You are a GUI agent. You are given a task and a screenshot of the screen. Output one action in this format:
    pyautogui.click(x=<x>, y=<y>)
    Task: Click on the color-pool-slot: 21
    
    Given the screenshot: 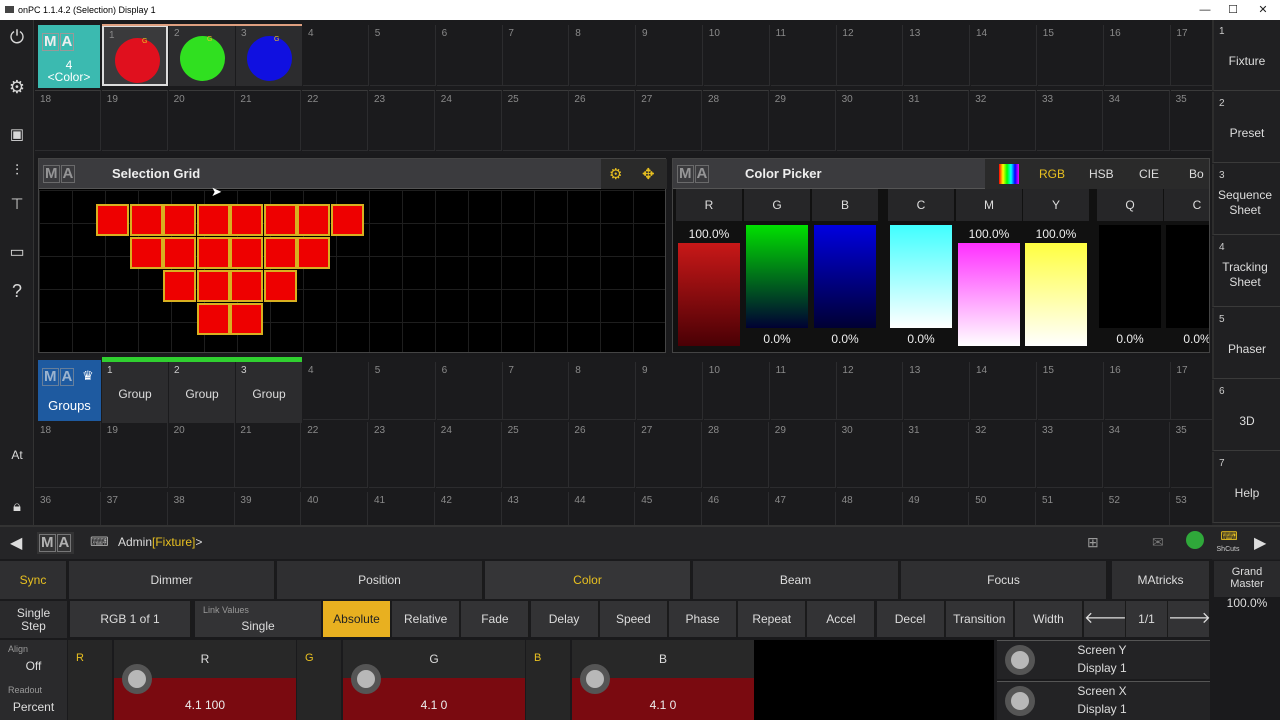 What is the action you would take?
    pyautogui.click(x=268, y=120)
    